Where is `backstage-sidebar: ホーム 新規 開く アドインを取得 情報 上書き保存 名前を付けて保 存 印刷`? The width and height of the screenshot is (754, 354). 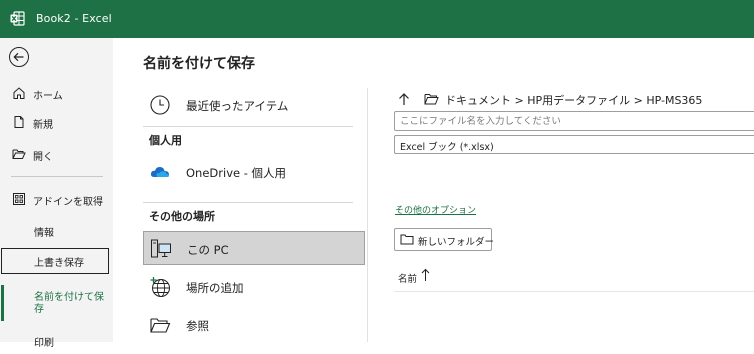
backstage-sidebar: ホーム 新規 開く アドインを取得 情報 上書き保存 名前を付けて保 存 印刷 is located at coordinates (56, 193).